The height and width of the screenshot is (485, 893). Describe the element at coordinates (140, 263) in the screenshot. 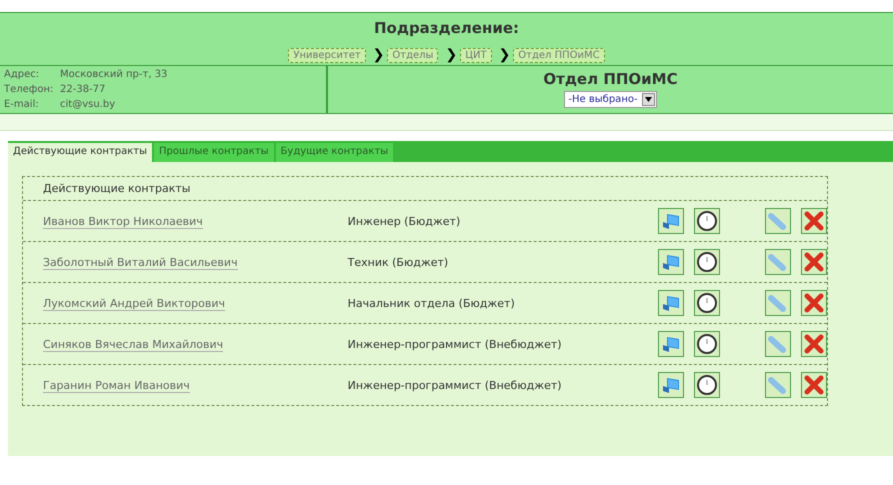

I see `employee-link: Заболотный Виталий Васильевич` at that location.